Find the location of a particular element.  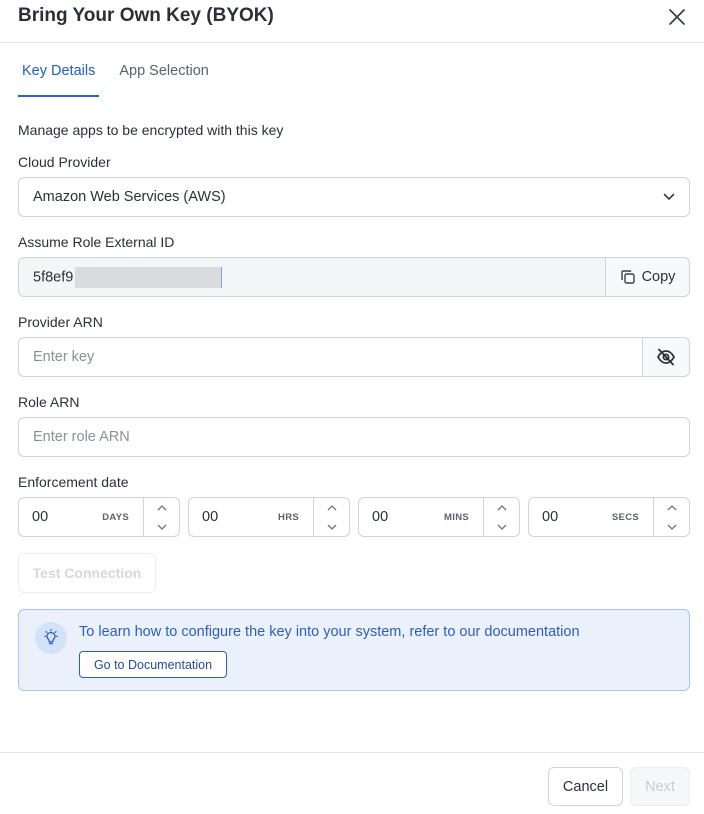

seconds-increment-button is located at coordinates (671, 507).